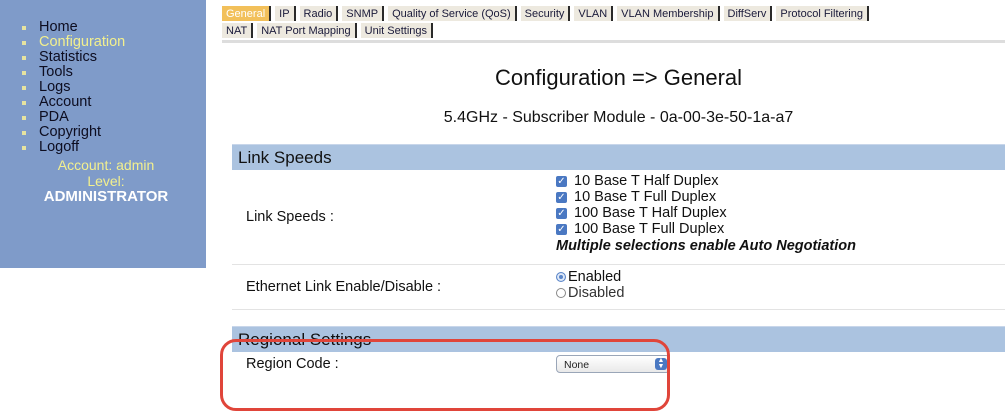  What do you see at coordinates (106, 181) in the screenshot?
I see `level-label: Level:` at bounding box center [106, 181].